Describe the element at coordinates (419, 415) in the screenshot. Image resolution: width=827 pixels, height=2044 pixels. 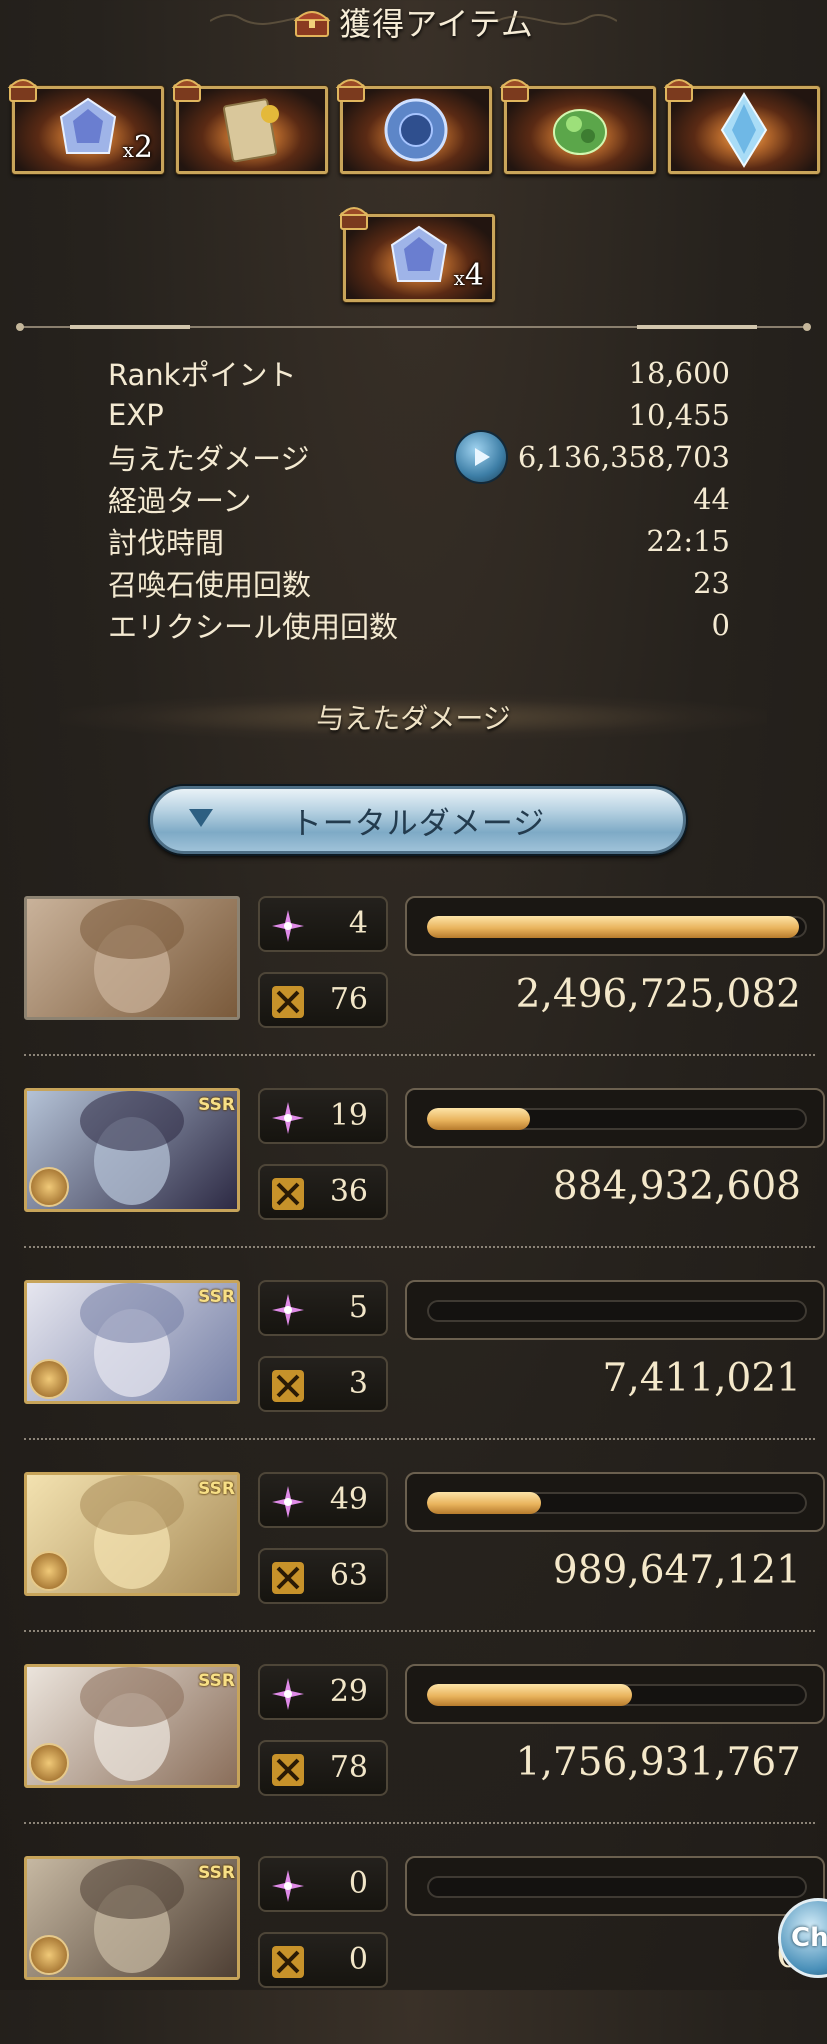
I see `stat-row: EXP 10,455` at that location.